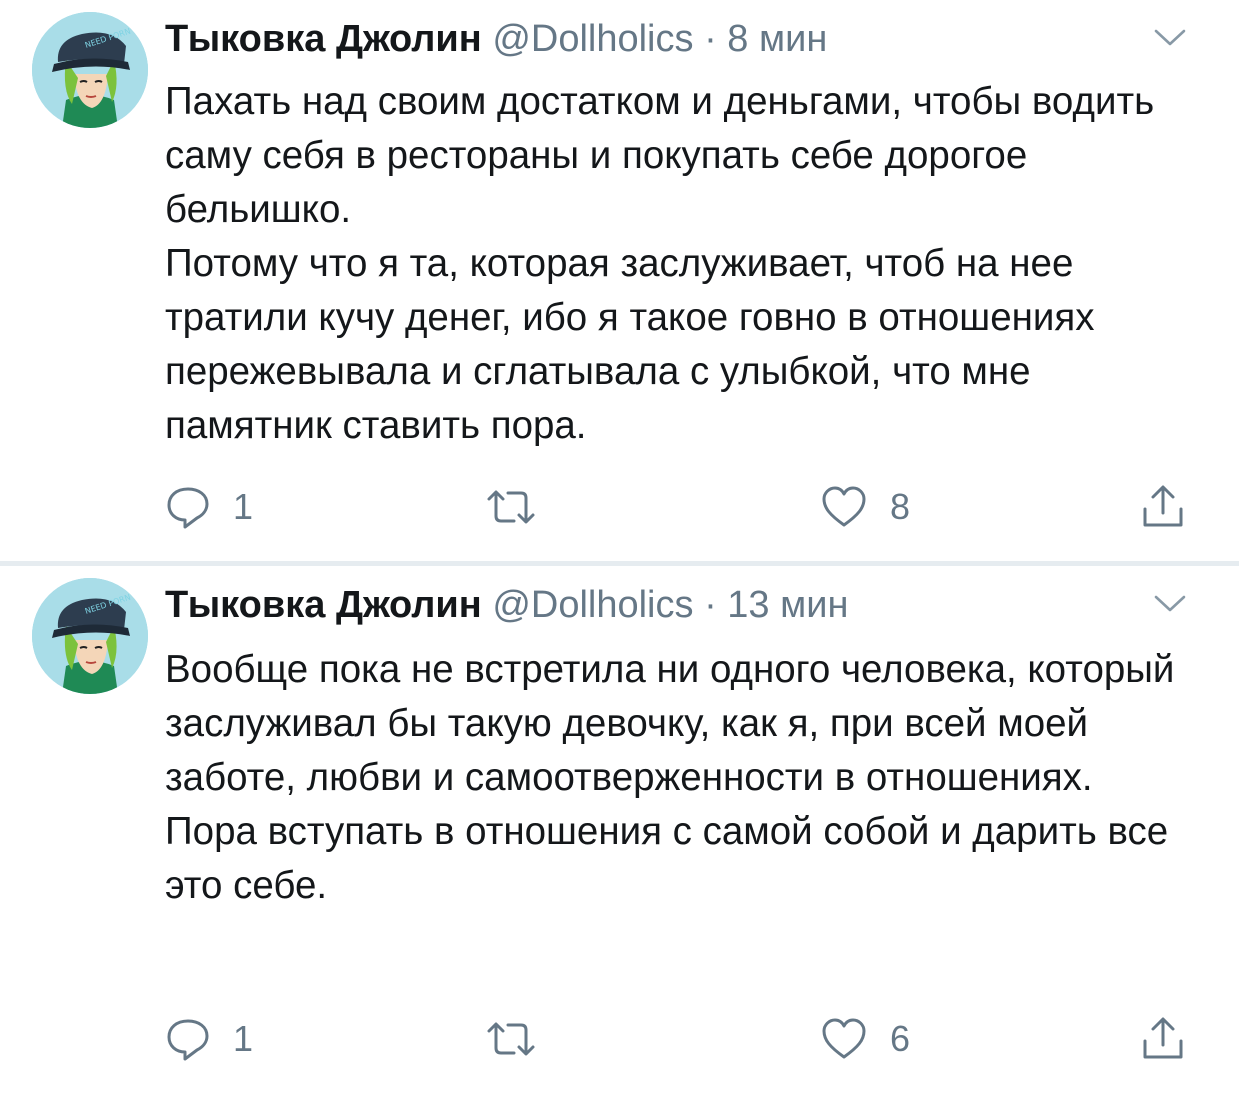 The height and width of the screenshot is (1097, 1239). I want to click on like-button: 6, so click(865, 1039).